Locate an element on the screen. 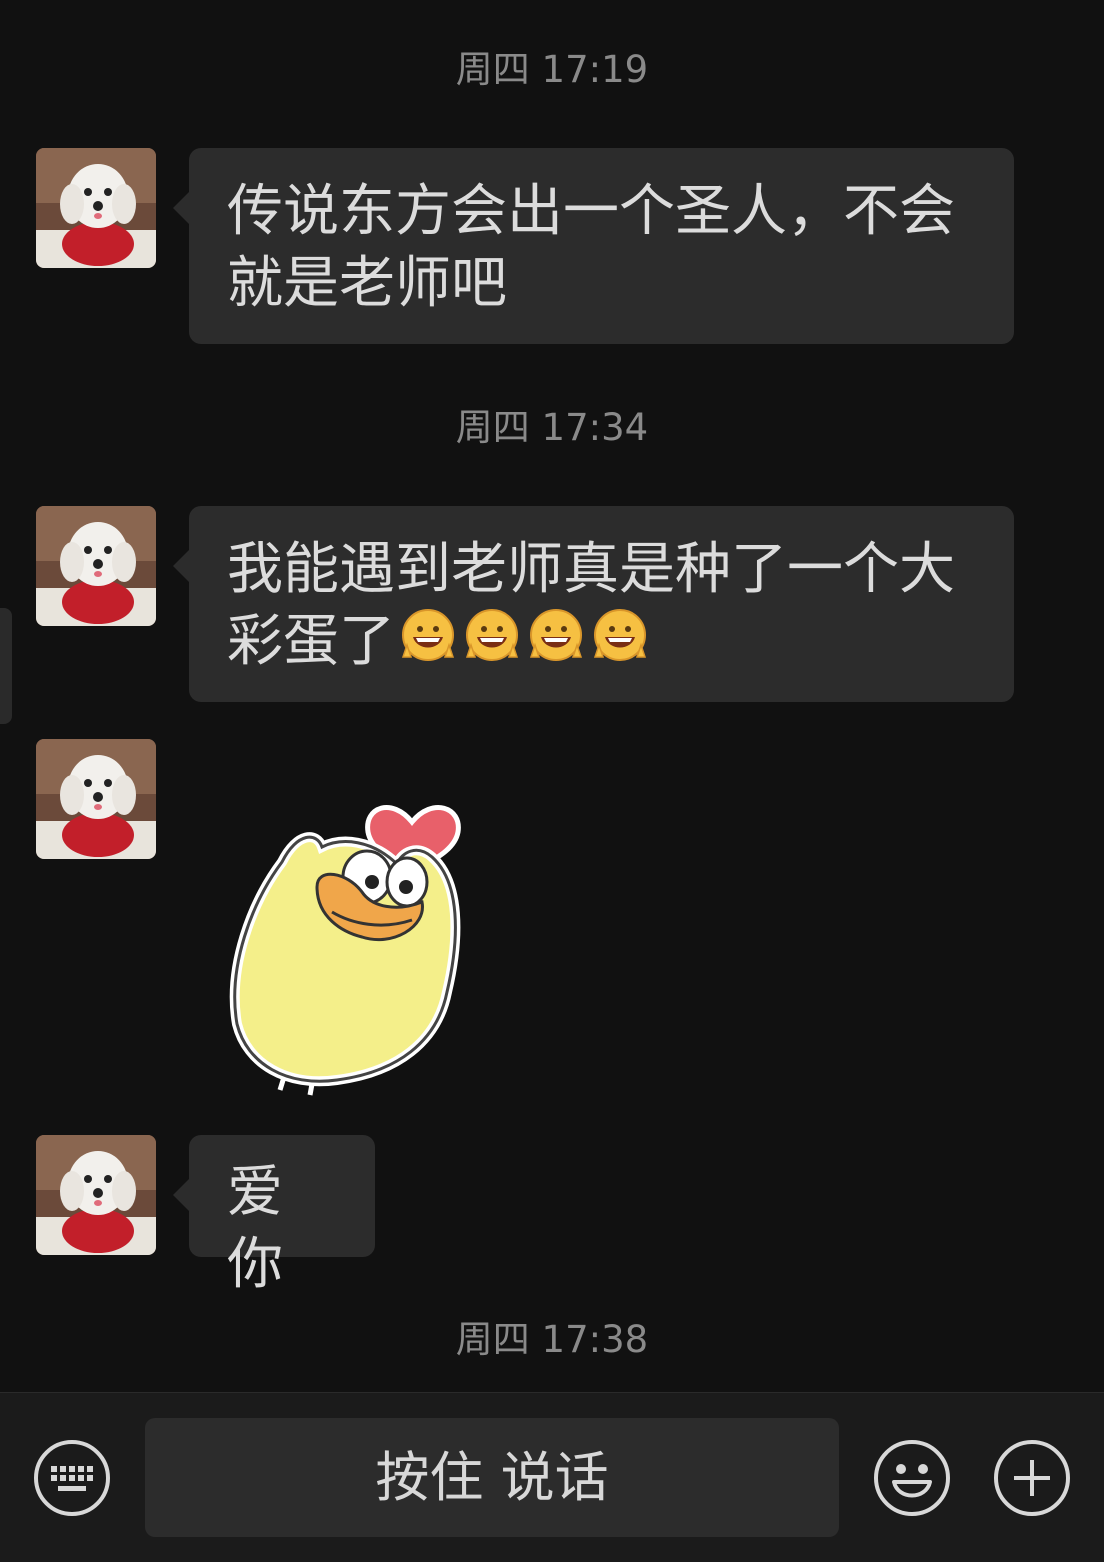 This screenshot has width=1104, height=1562. message-text: 爱你 is located at coordinates (255, 1228).